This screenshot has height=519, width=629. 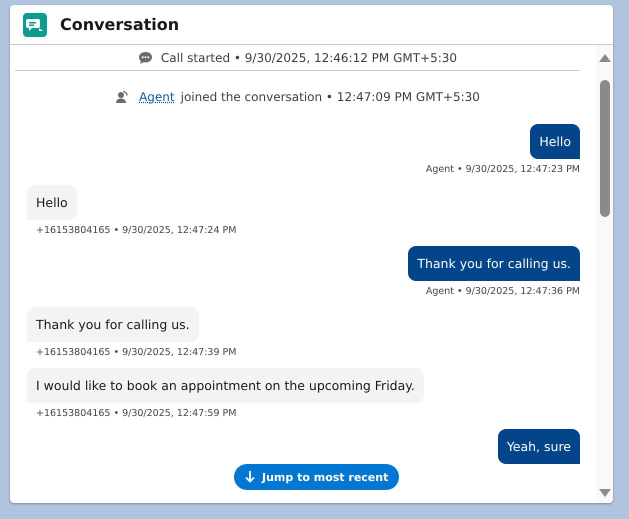 What do you see at coordinates (225, 385) in the screenshot?
I see `message-bubble: I would like to book an appointment on the upcoming Friday.` at bounding box center [225, 385].